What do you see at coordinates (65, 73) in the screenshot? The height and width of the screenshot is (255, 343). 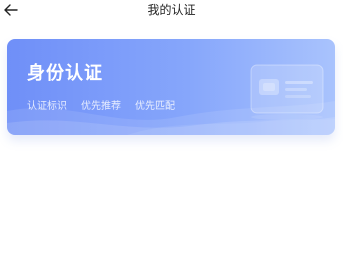 I see `card-title: 身份认证` at bounding box center [65, 73].